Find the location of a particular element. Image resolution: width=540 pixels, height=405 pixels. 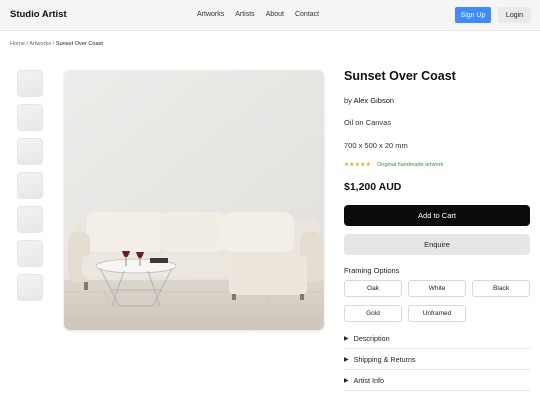

product-medium: Oil on Canvas is located at coordinates (368, 122).